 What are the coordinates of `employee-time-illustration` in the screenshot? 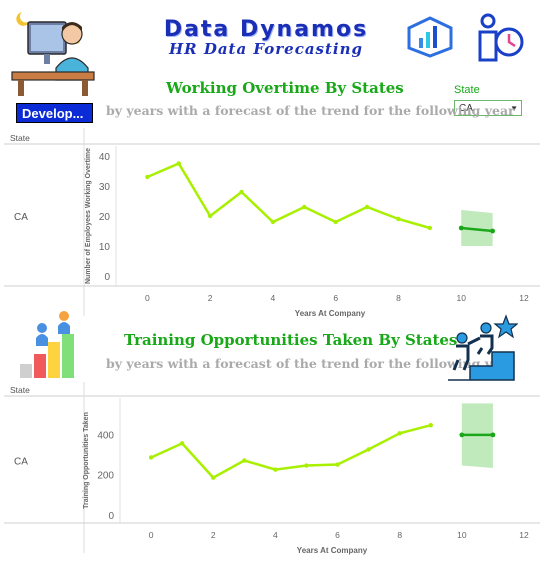 It's located at (502, 39).